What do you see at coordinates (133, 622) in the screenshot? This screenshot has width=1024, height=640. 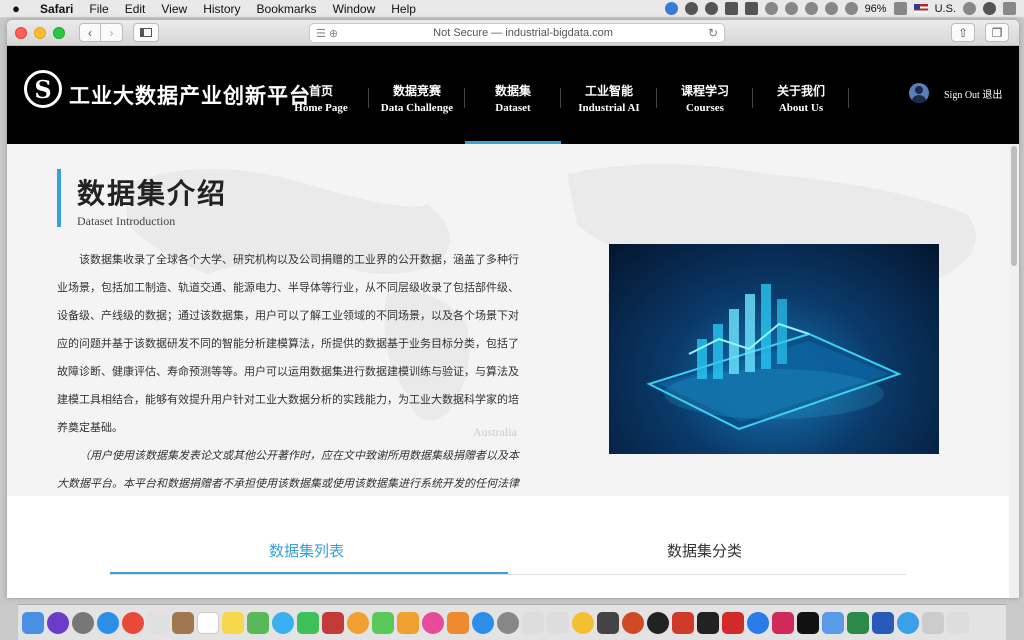 I see `chrome-icon` at bounding box center [133, 622].